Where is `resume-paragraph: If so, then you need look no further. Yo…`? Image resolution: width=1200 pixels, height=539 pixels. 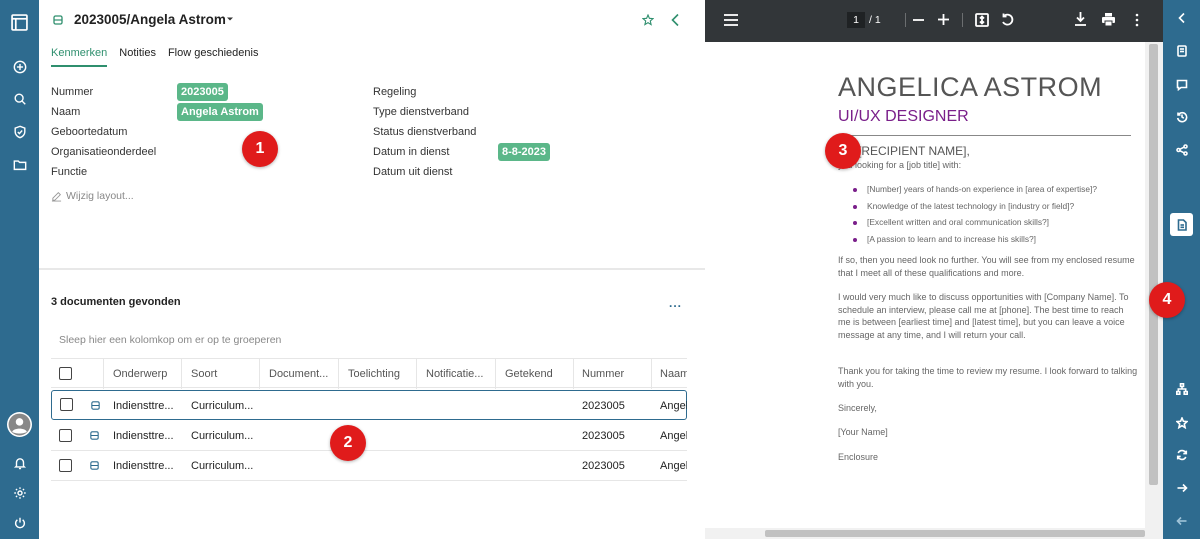 resume-paragraph: If so, then you need look no further. Yo… is located at coordinates (986, 266).